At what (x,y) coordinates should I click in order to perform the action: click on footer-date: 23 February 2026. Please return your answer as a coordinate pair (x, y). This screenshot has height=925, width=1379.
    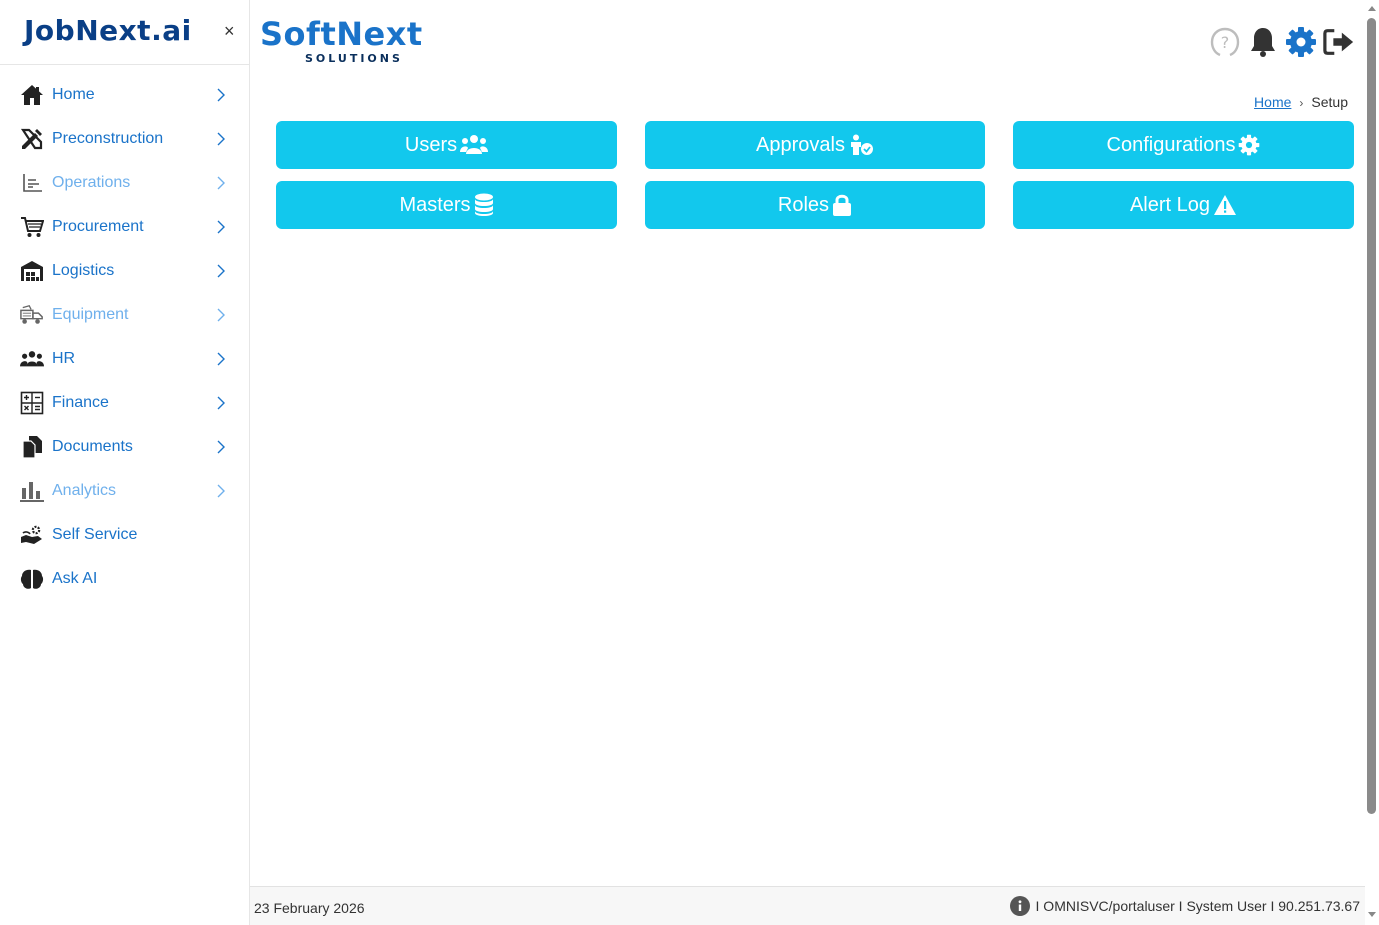
    Looking at the image, I should click on (309, 908).